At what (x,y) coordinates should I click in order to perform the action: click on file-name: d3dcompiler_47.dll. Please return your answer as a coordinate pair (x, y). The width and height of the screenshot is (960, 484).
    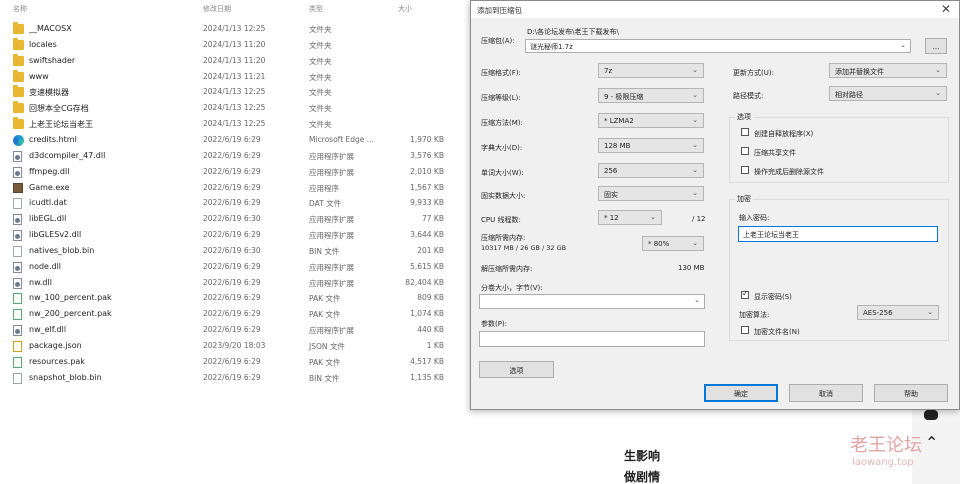
    Looking at the image, I should click on (67, 155).